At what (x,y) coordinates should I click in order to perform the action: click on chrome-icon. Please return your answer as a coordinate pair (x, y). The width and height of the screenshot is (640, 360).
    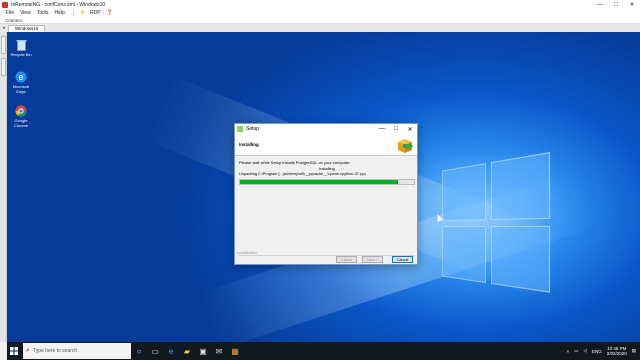
    Looking at the image, I should click on (21, 110).